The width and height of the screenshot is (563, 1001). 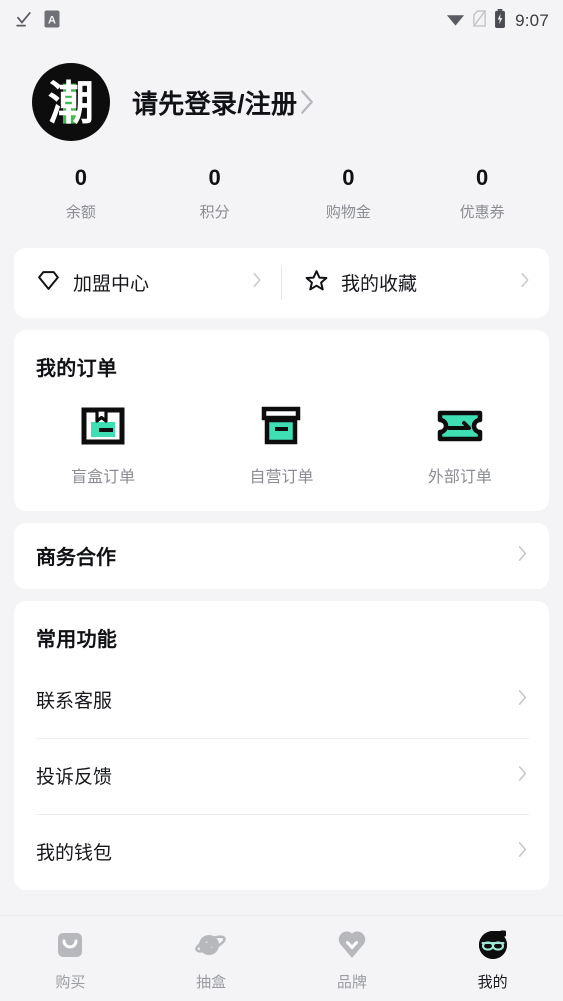 I want to click on business-cooperation-card: 商务合作, so click(x=281, y=555).